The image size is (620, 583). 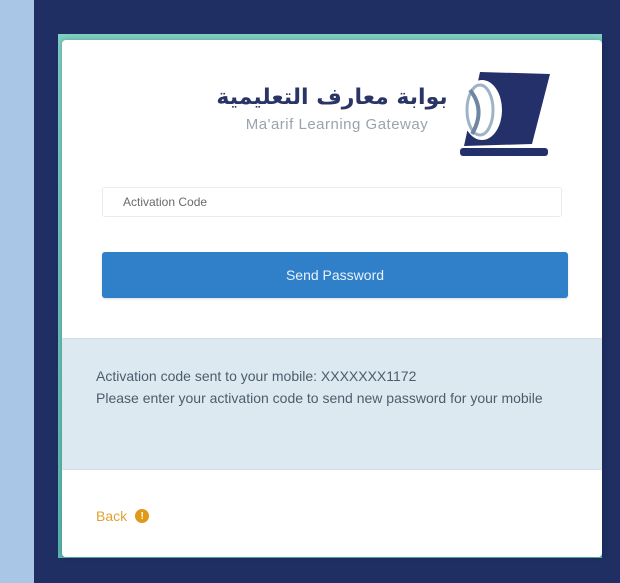 I want to click on card-footer: Back !, so click(x=332, y=513).